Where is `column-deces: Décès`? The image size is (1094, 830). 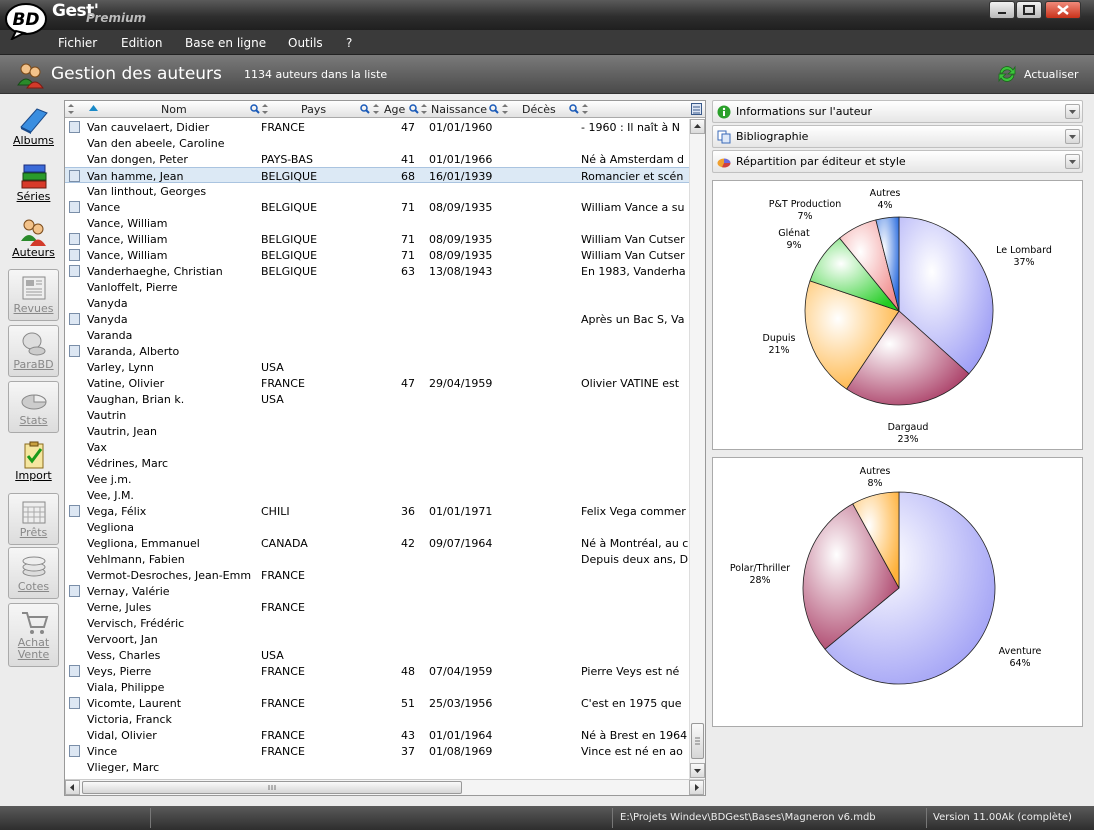
column-deces: Décès is located at coordinates (539, 109).